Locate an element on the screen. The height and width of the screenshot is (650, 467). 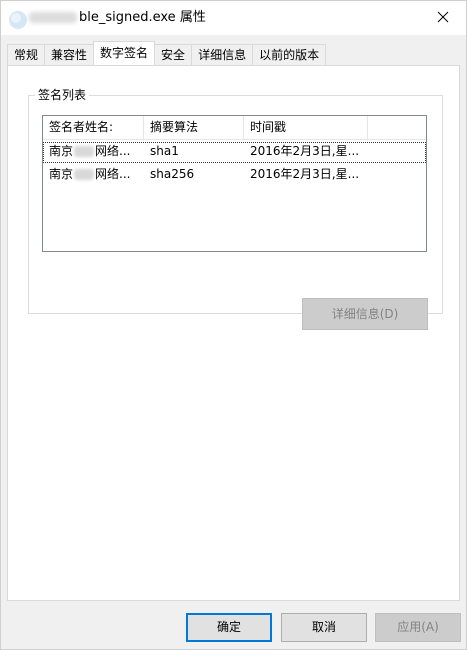
tab-security: 安全 is located at coordinates (173, 54).